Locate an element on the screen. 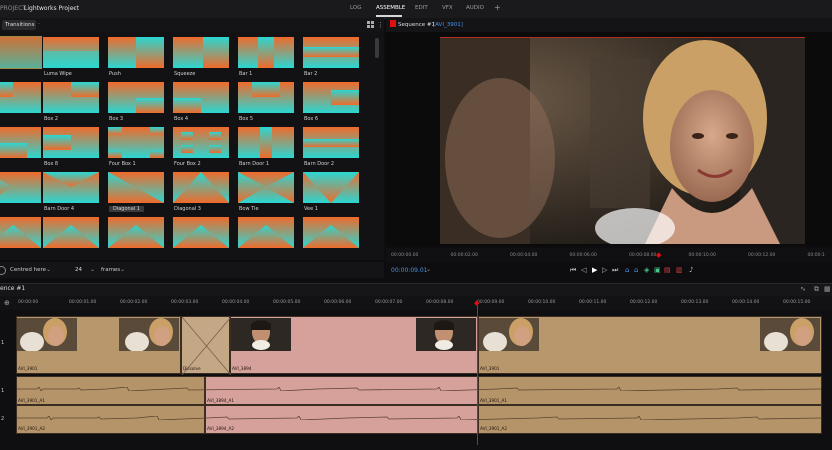  clip-name: AVI_3901_A1 is located at coordinates (494, 400).